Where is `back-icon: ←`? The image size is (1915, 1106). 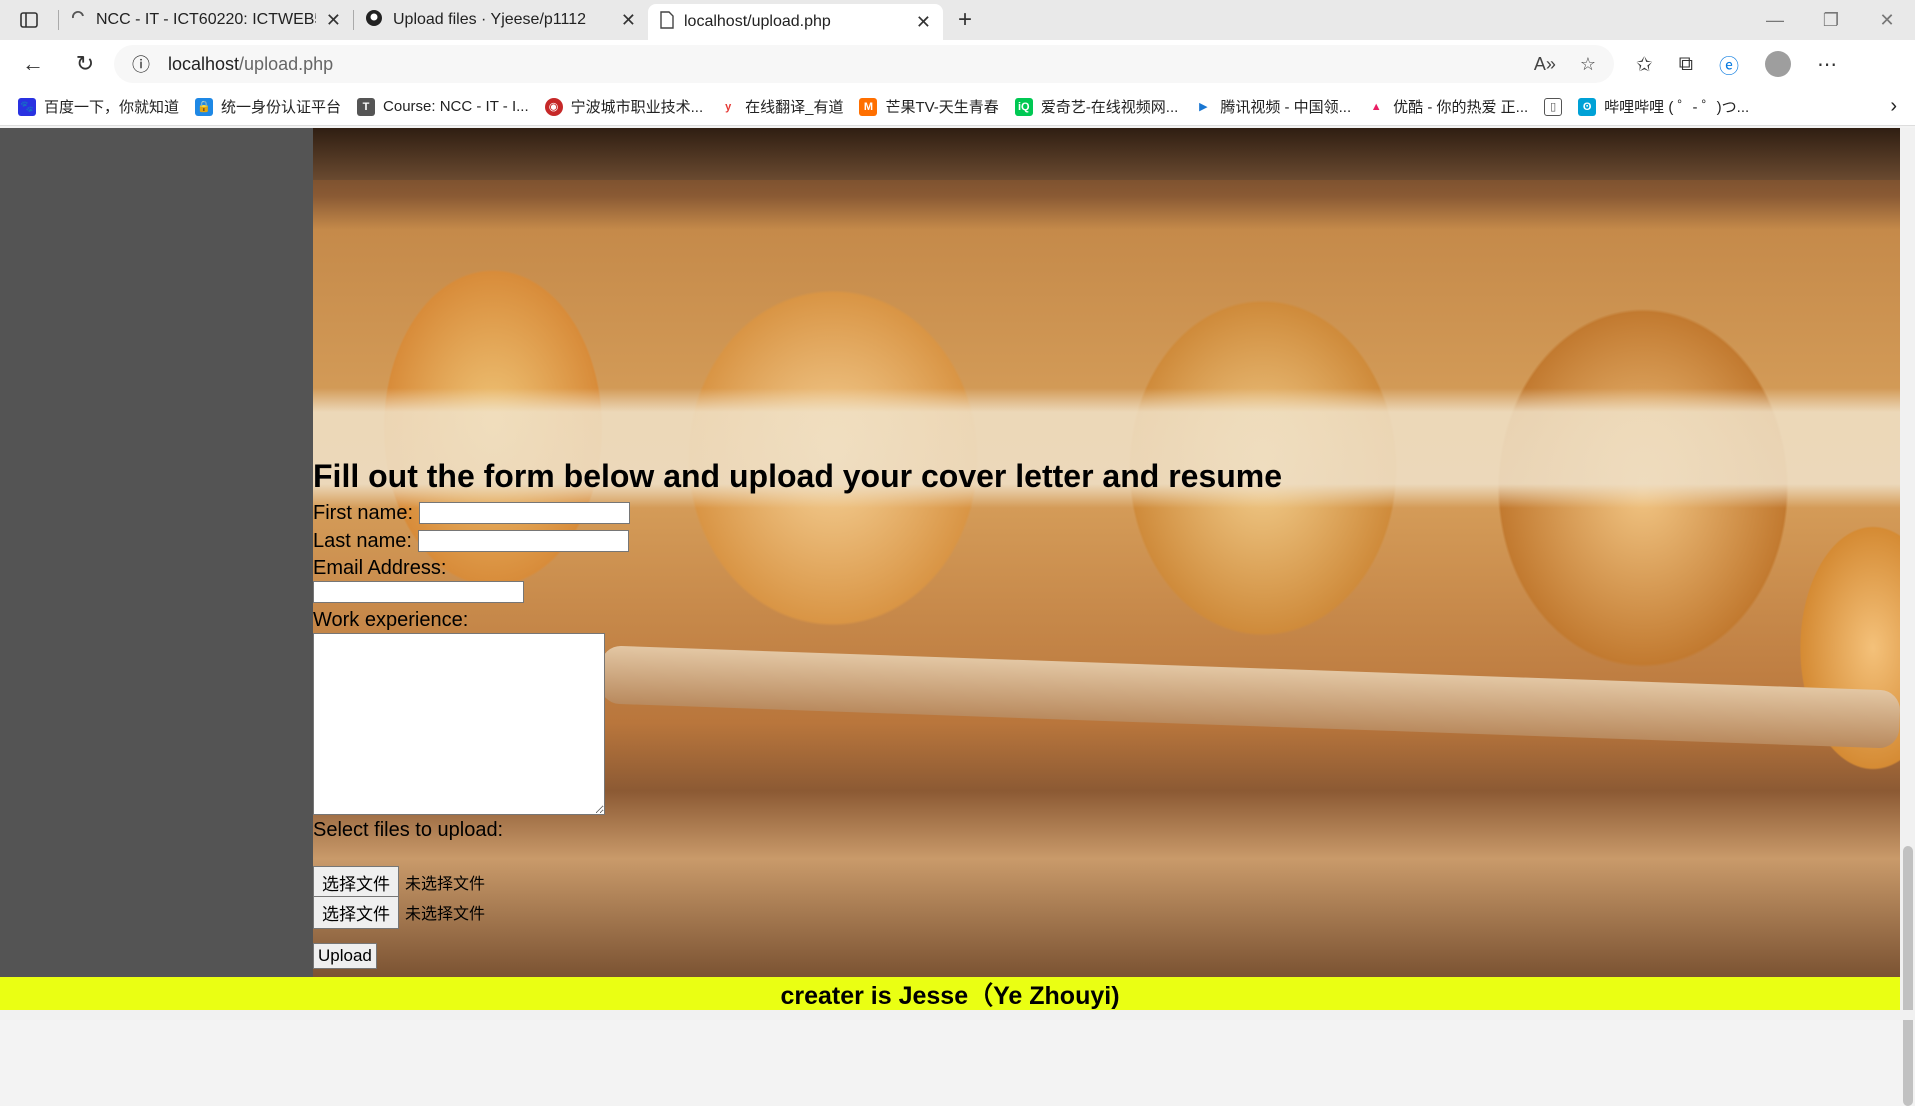 back-icon: ← is located at coordinates (33, 64).